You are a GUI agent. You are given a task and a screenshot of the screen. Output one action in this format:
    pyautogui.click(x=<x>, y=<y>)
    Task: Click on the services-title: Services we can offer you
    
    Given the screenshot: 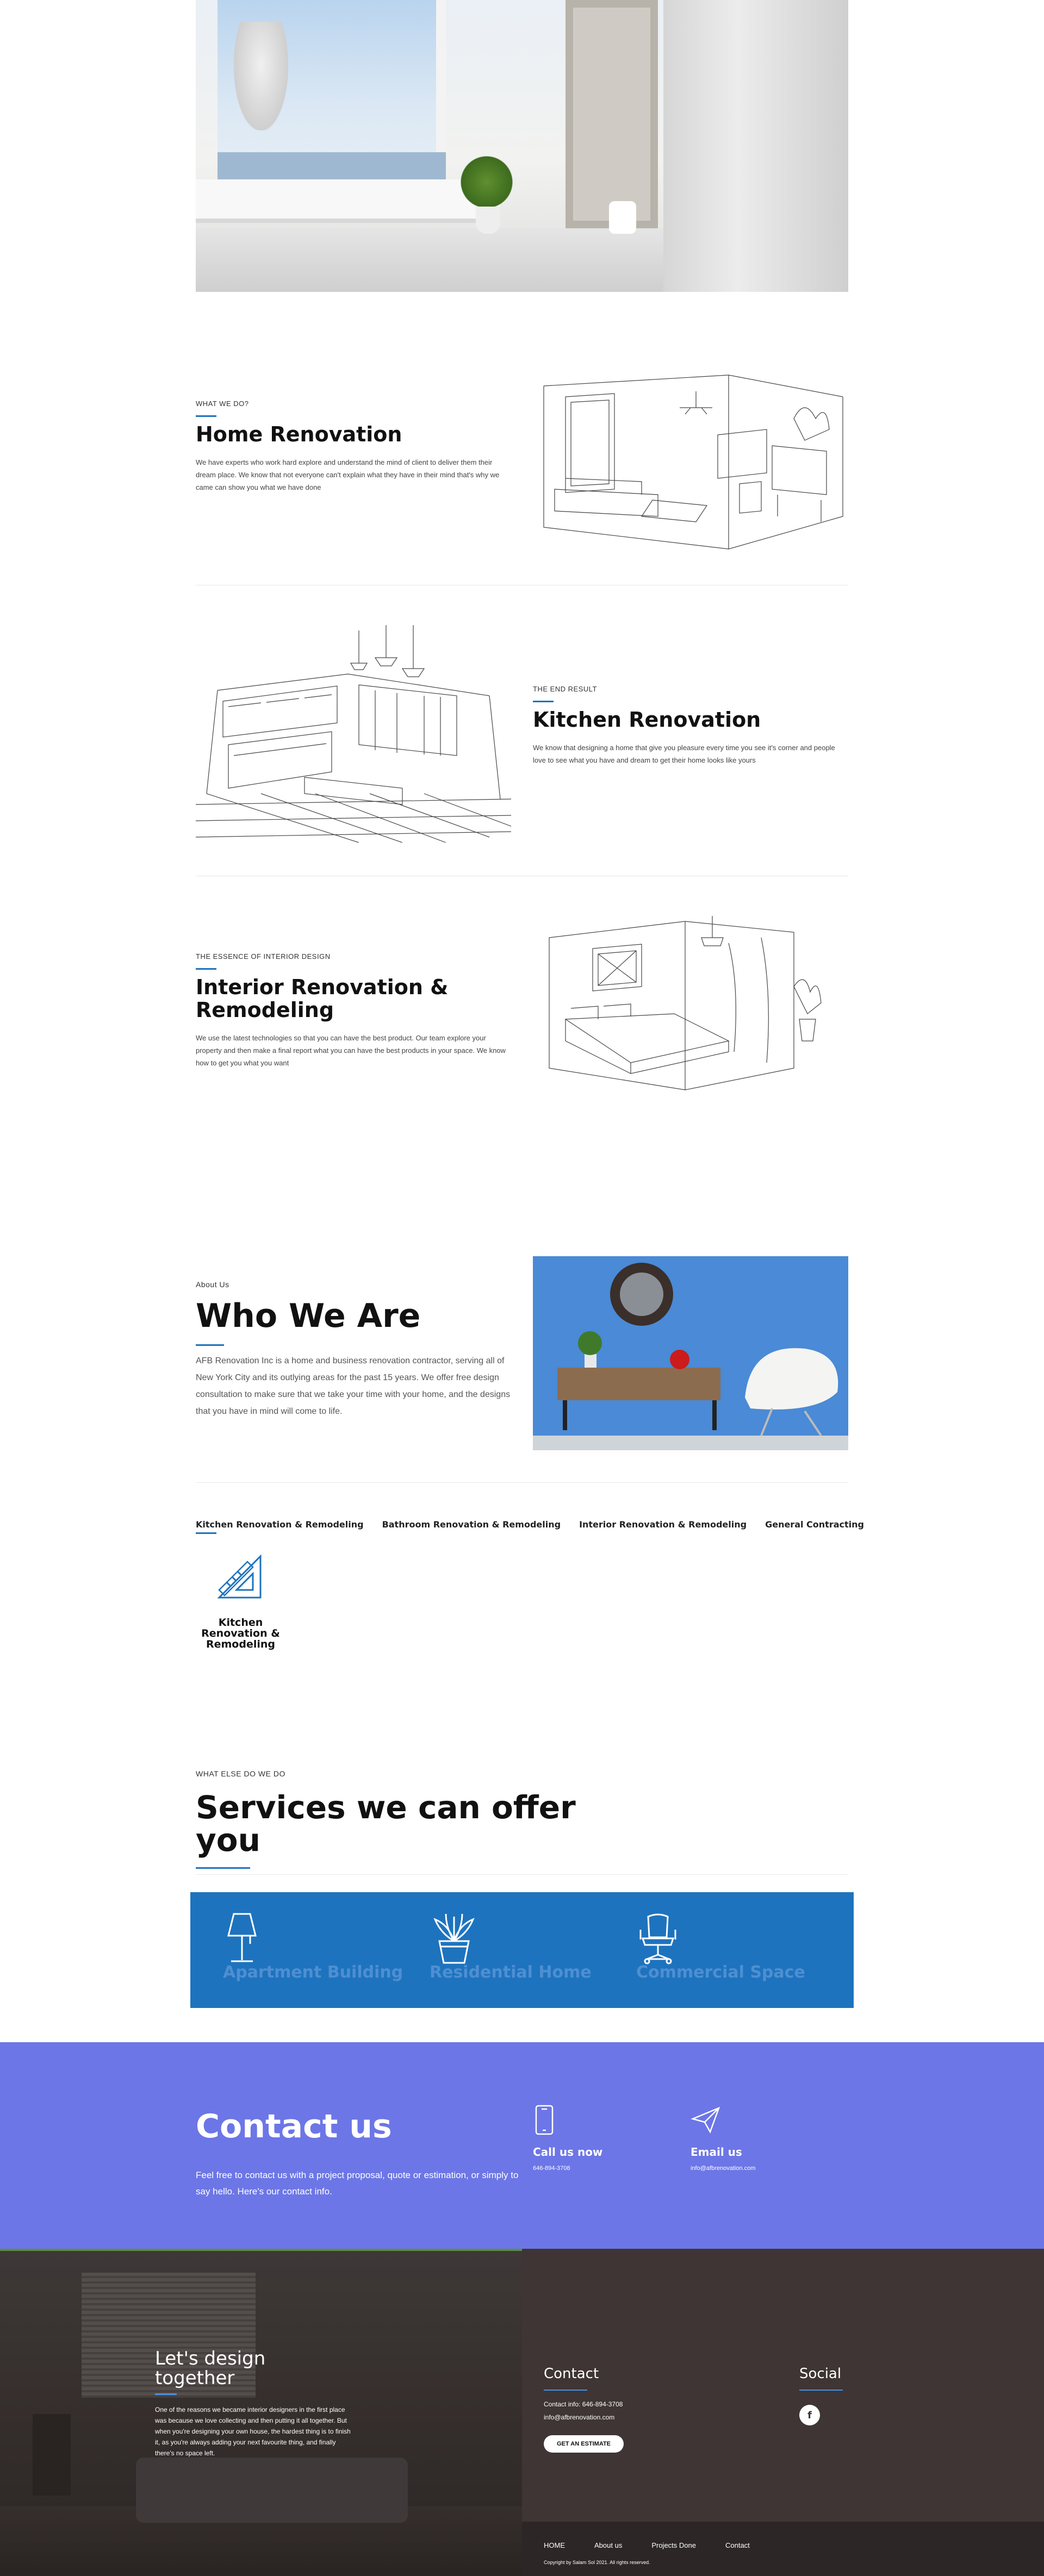 What is the action you would take?
    pyautogui.click(x=386, y=1824)
    